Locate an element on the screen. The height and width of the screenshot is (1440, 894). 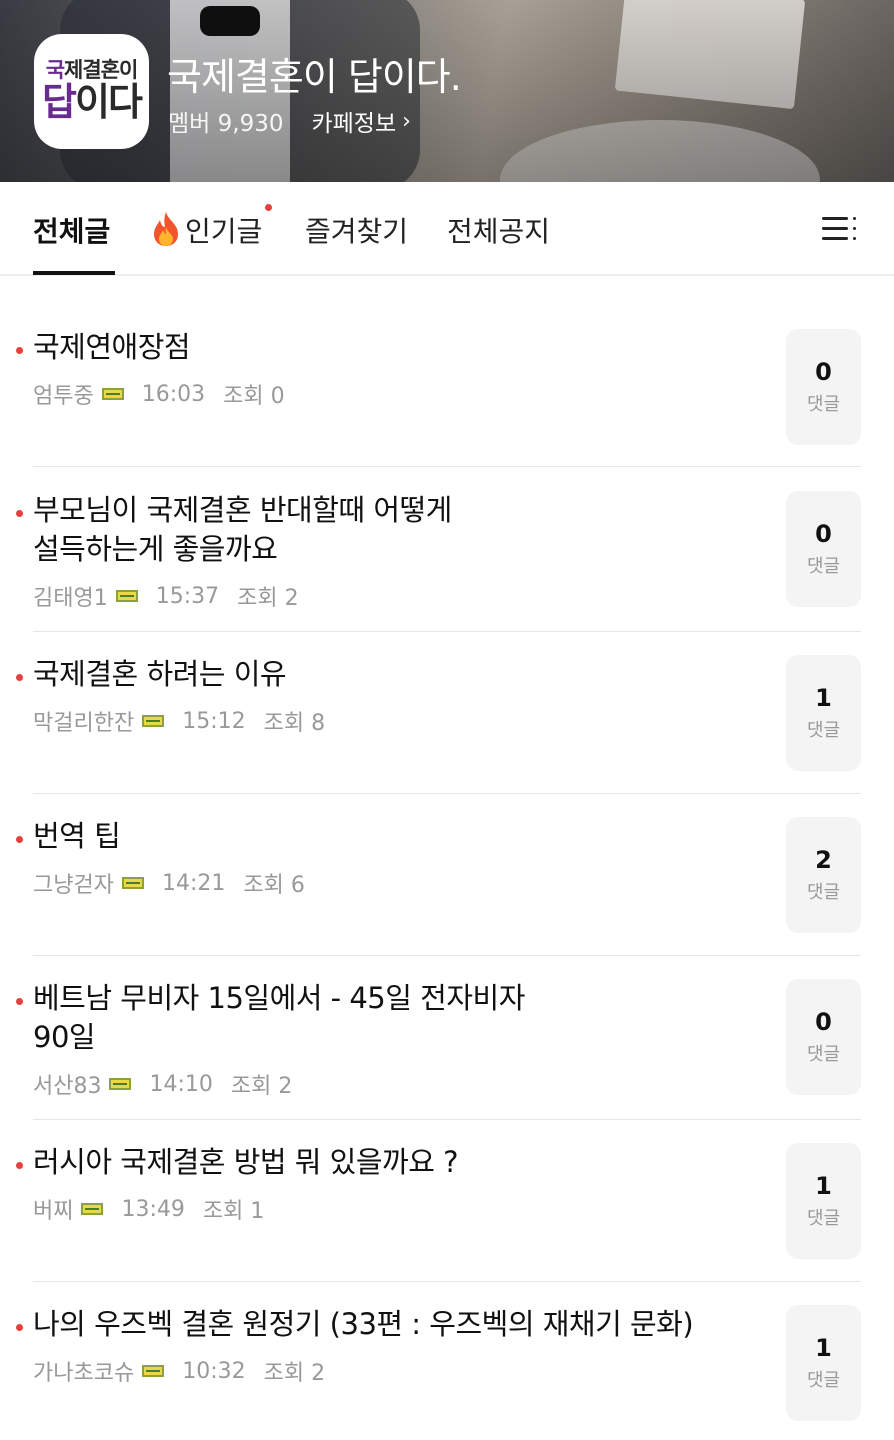
post-meta: 엄투중 16:03 조회 0 is located at coordinates (159, 394).